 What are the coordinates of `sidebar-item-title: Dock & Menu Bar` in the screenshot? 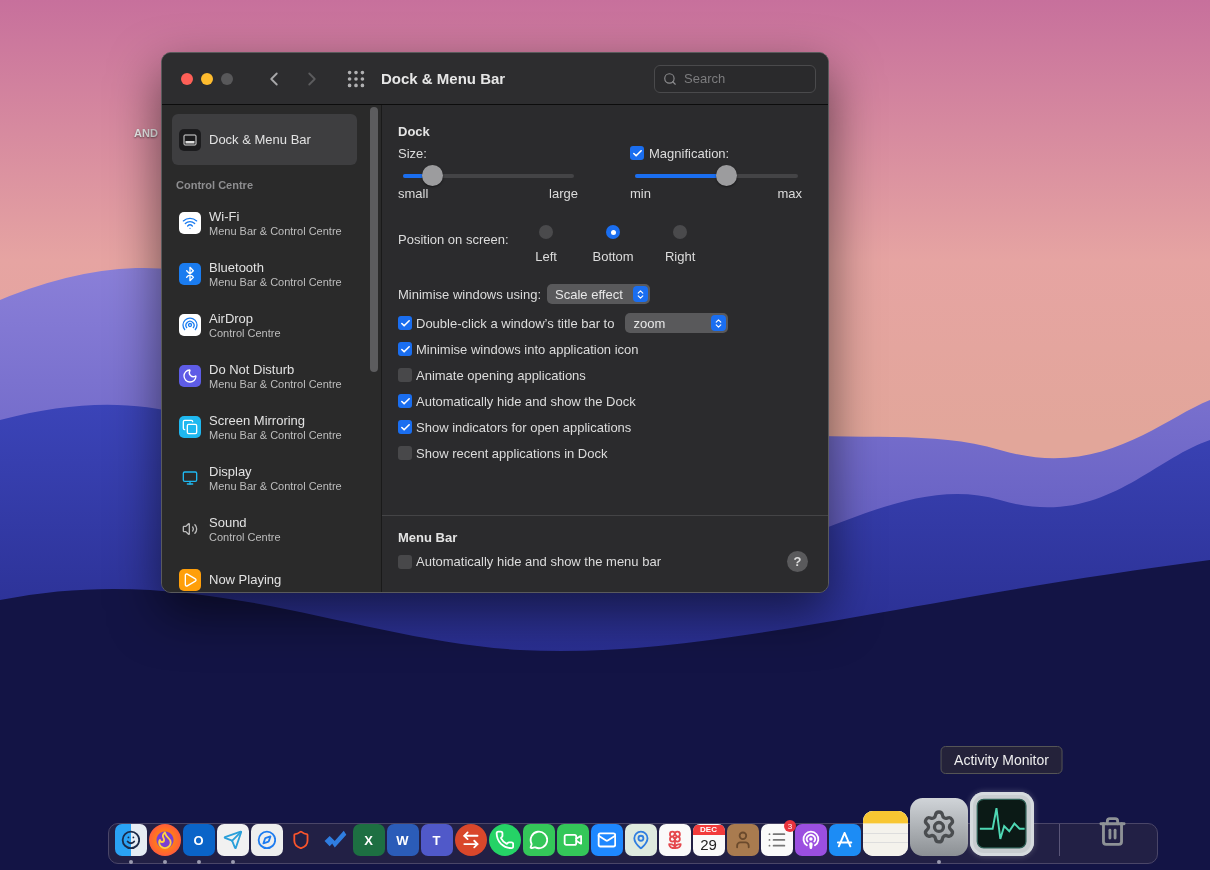 It's located at (260, 139).